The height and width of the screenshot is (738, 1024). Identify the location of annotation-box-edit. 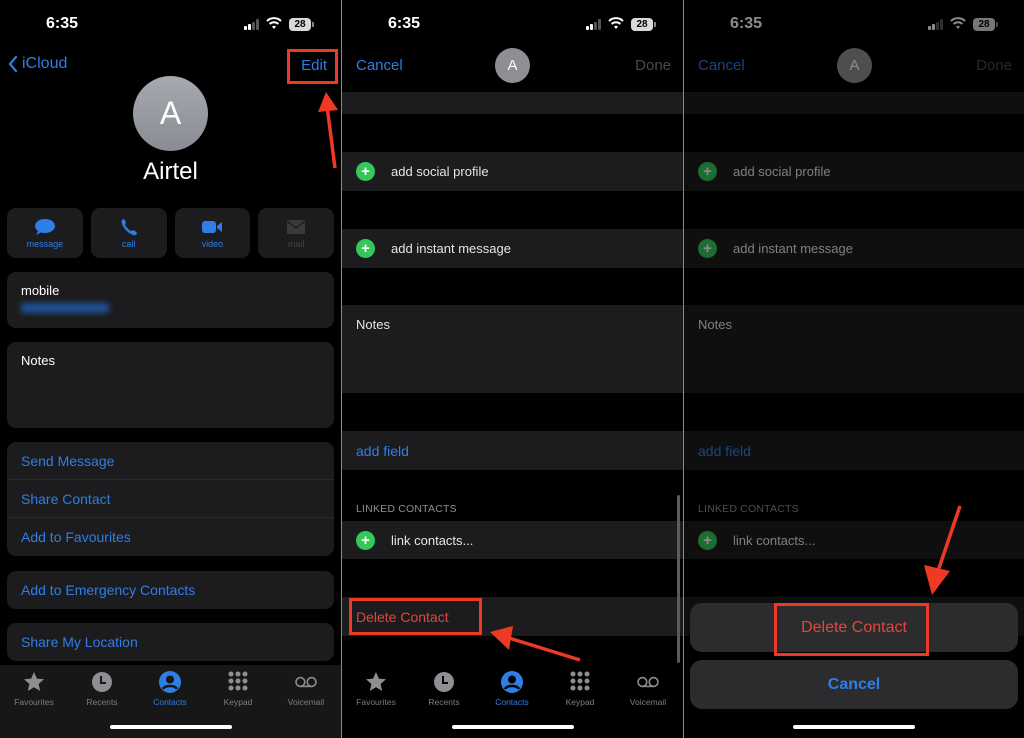
(312, 66).